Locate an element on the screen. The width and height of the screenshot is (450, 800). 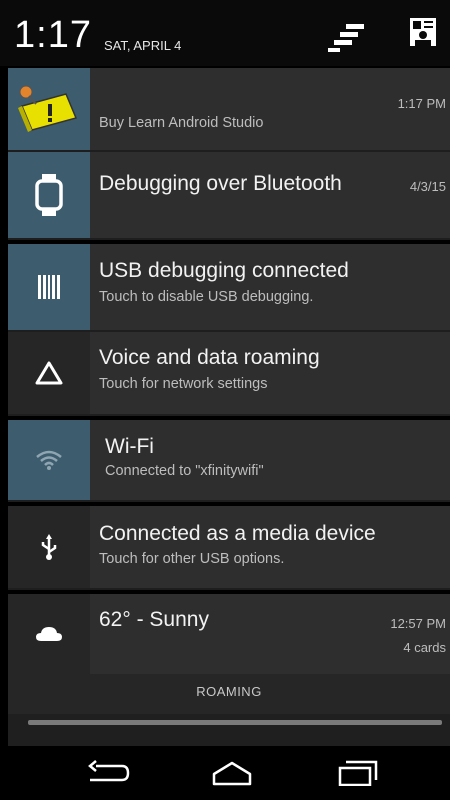
notification-wifi: Wi-Fi Connected to "xfinitywifi" is located at coordinates (229, 460).